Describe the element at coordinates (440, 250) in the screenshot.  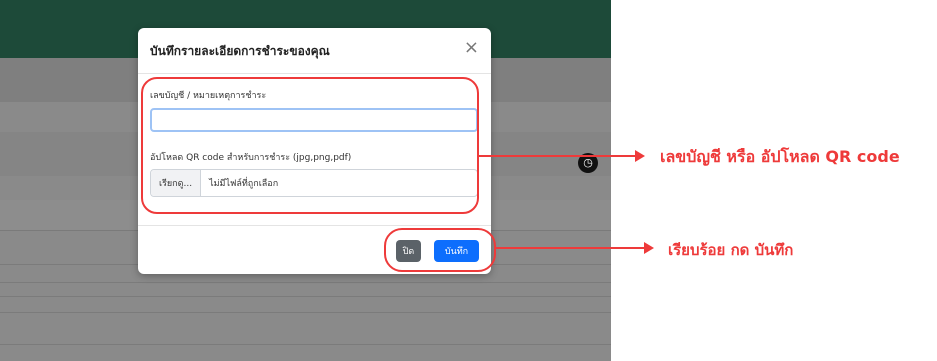
I see `highlight-buttons-ring` at that location.